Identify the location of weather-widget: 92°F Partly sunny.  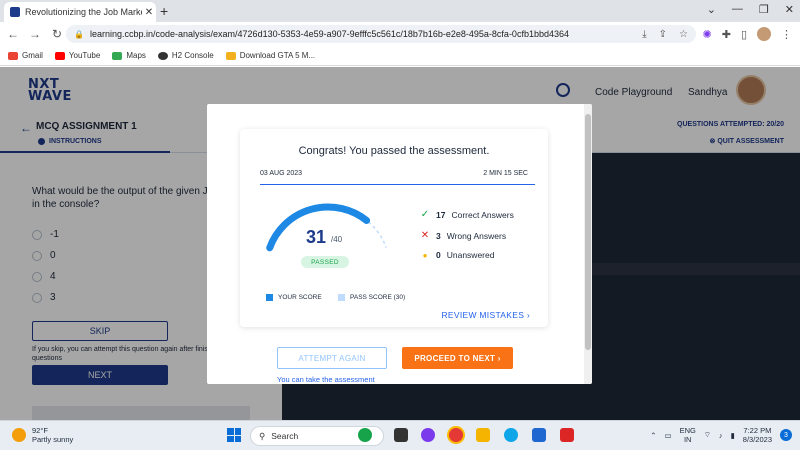
(42, 435).